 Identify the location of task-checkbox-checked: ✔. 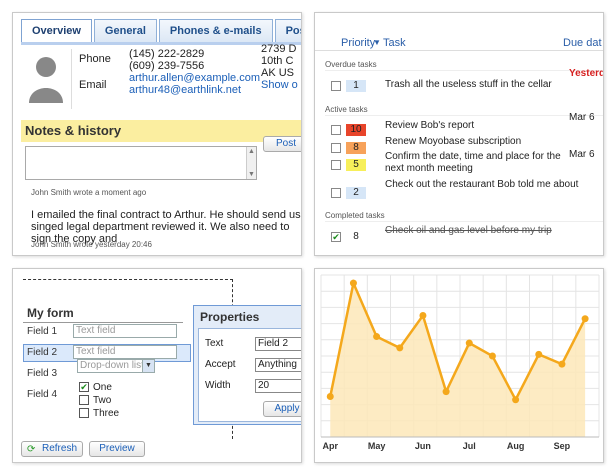
(336, 237).